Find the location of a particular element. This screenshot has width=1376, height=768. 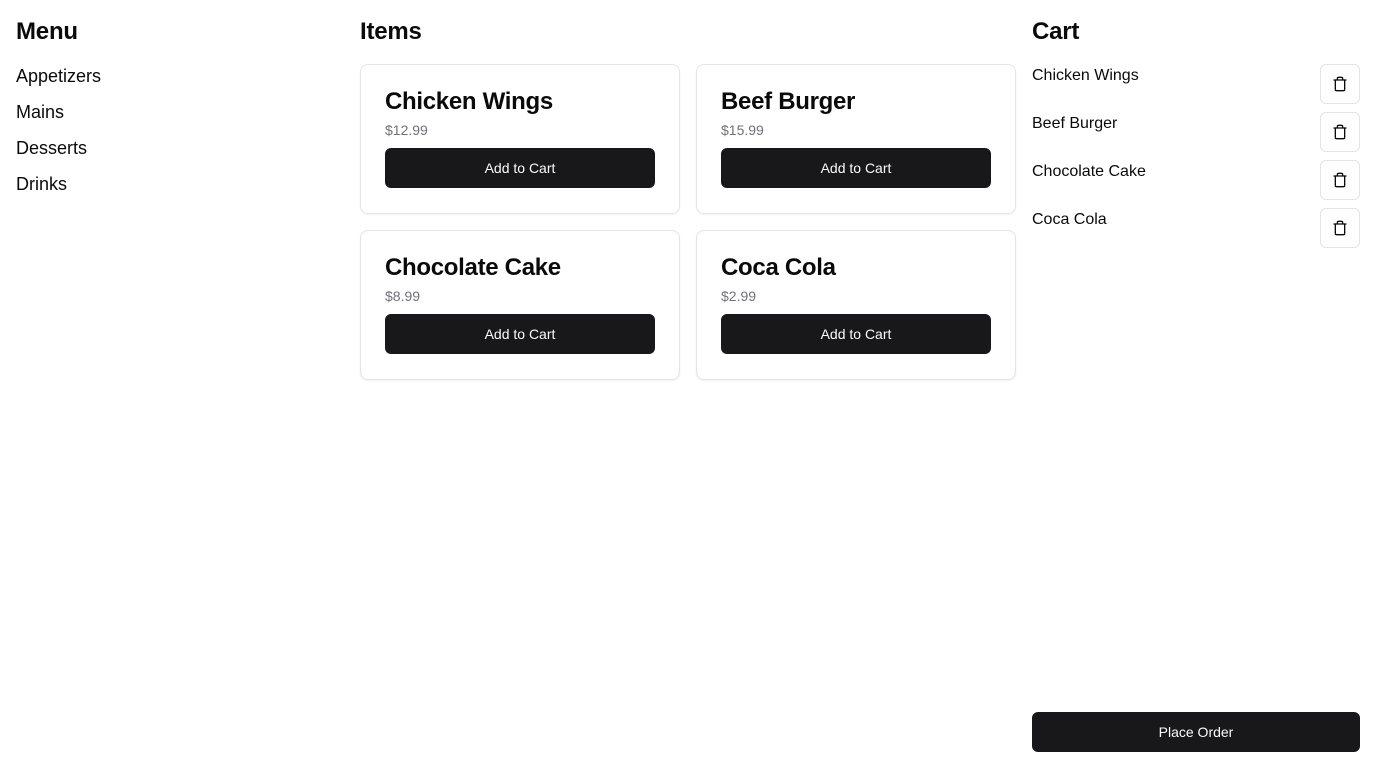

menu-item-appetizers: Appetizers is located at coordinates (176, 80).